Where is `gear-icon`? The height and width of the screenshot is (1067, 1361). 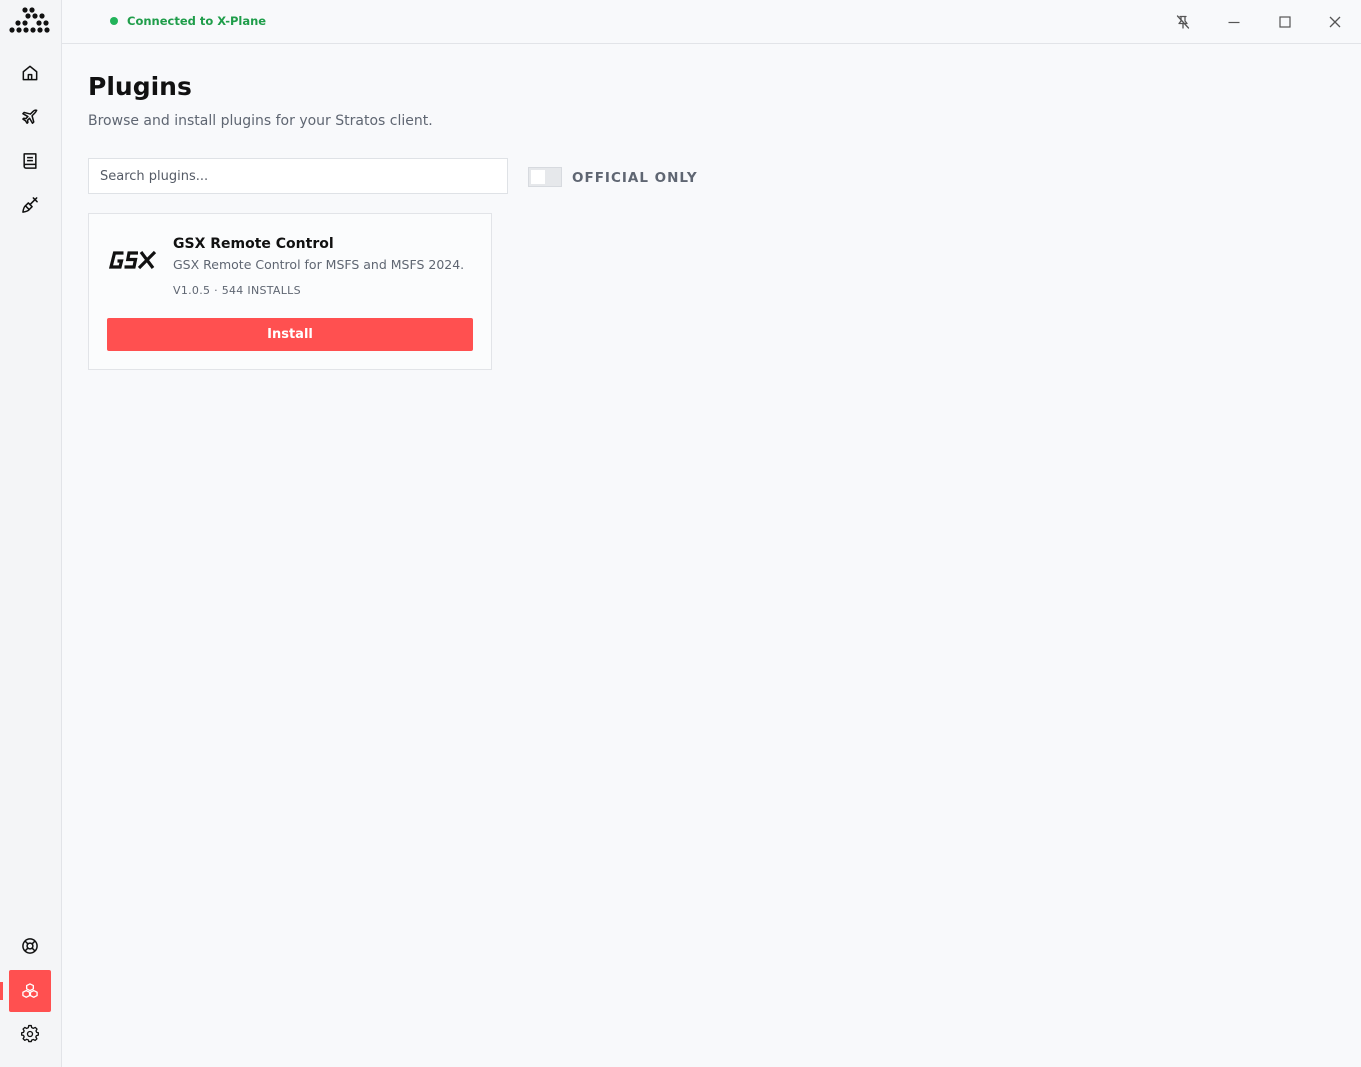 gear-icon is located at coordinates (30, 1033).